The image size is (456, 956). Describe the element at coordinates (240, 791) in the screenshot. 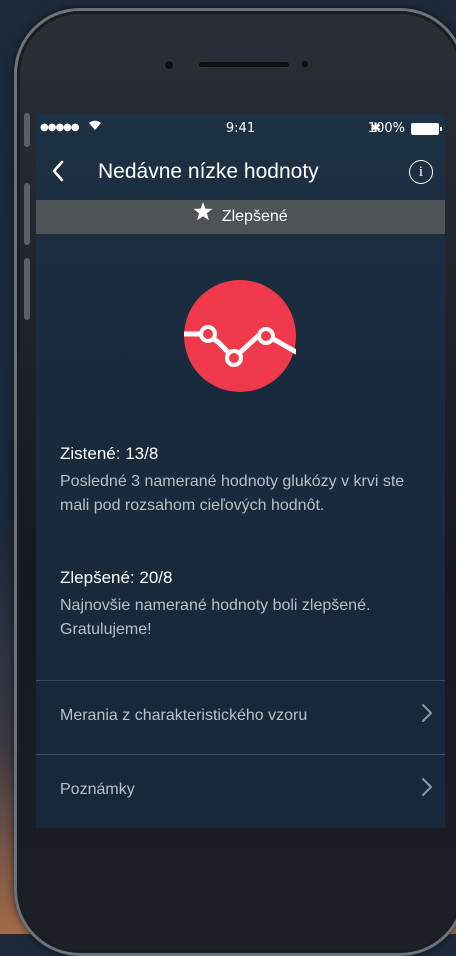

I see `notes-row: Poznámky` at that location.